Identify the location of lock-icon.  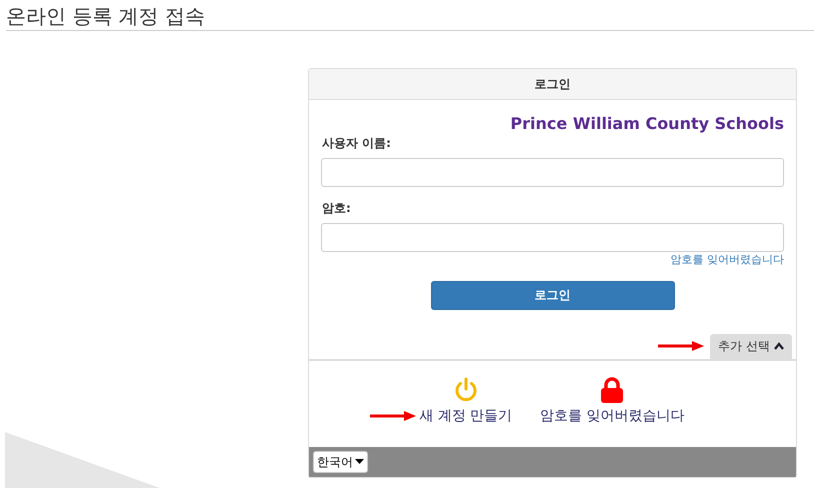
(612, 389).